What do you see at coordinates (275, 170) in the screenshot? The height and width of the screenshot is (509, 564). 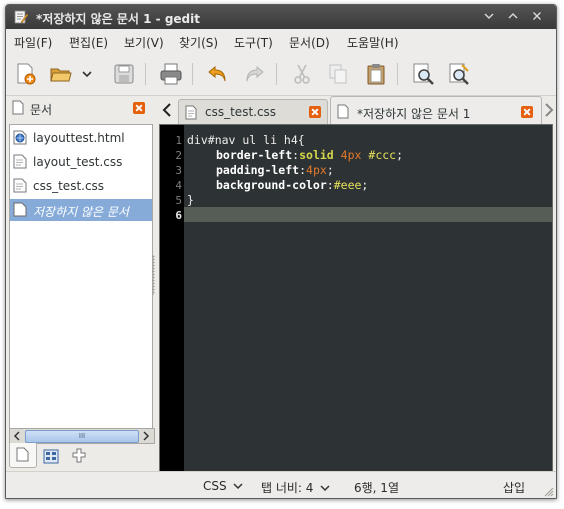 I see `code-line: padding-left:4px;` at bounding box center [275, 170].